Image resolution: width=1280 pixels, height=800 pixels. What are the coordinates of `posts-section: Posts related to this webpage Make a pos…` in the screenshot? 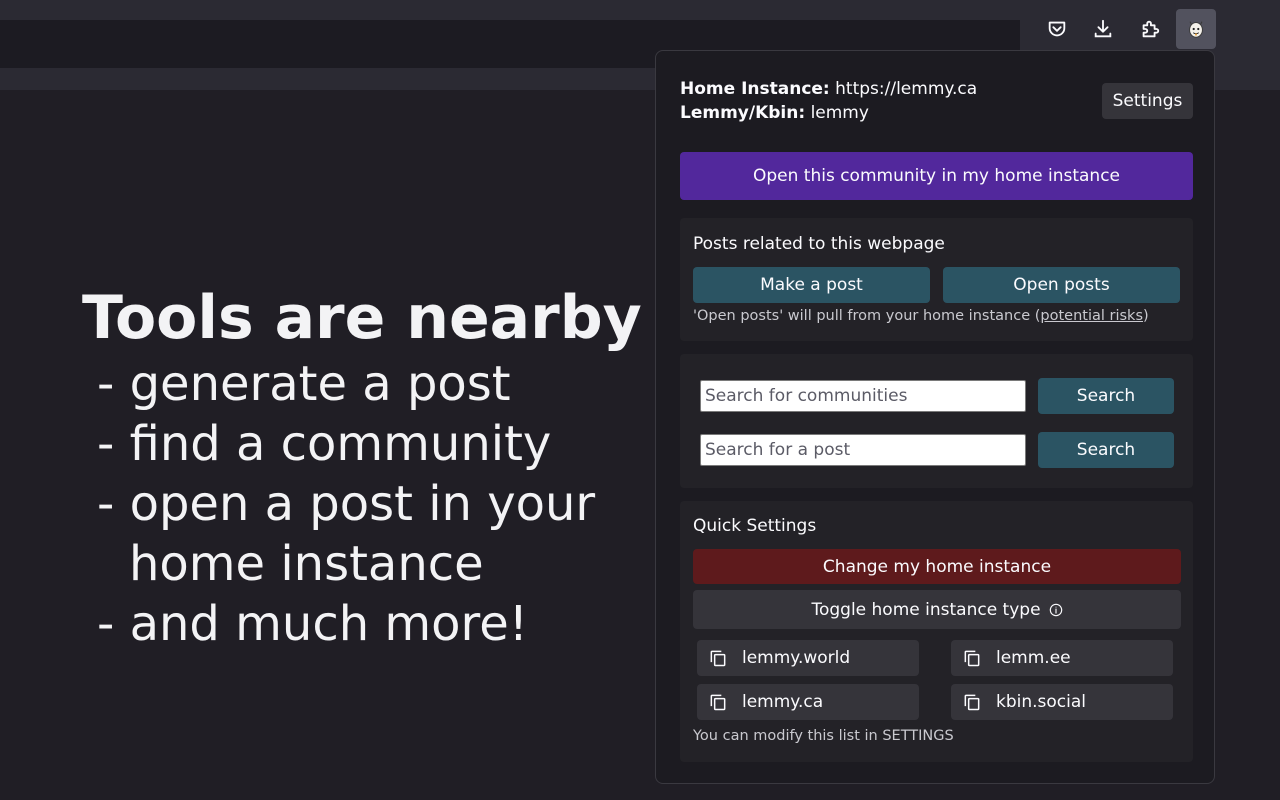 It's located at (936, 279).